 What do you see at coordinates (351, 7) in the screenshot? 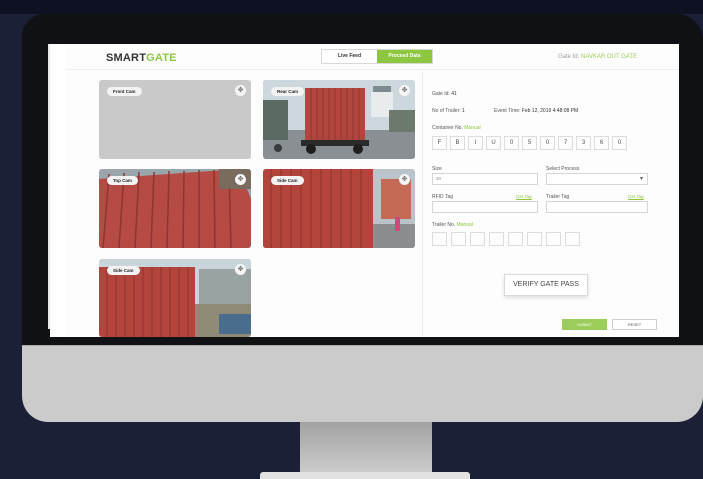
I see `background-band` at bounding box center [351, 7].